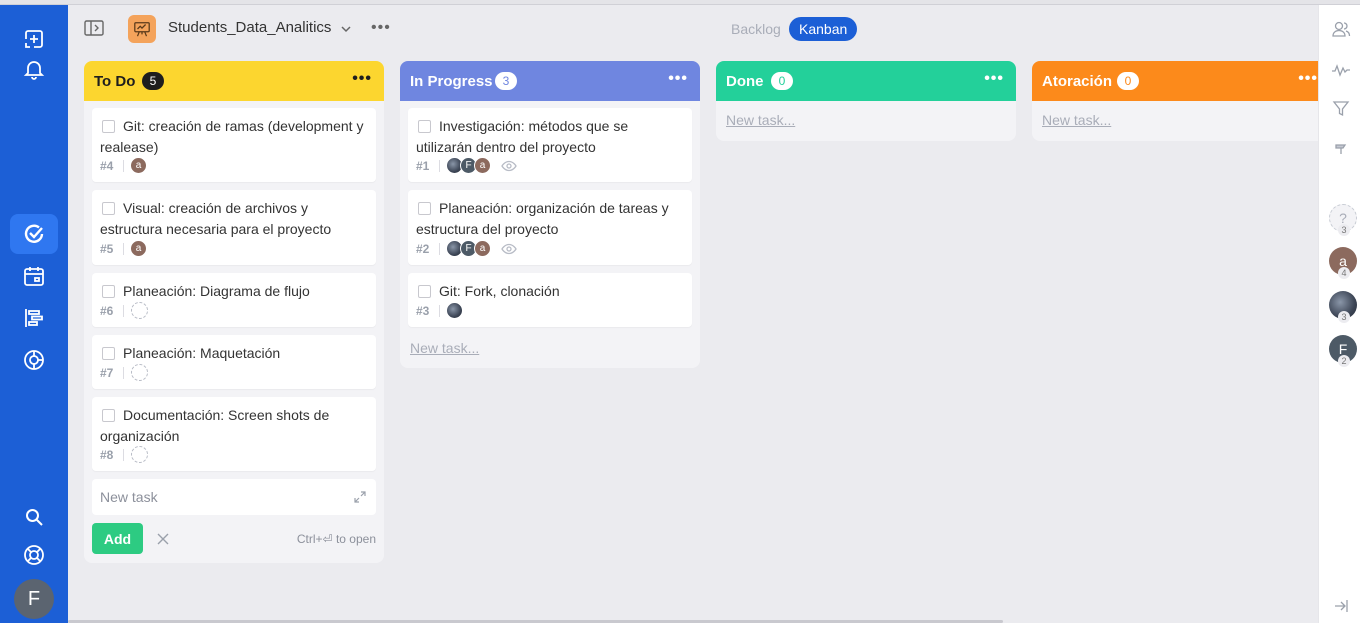  Describe the element at coordinates (163, 539) in the screenshot. I see `close-icon` at that location.